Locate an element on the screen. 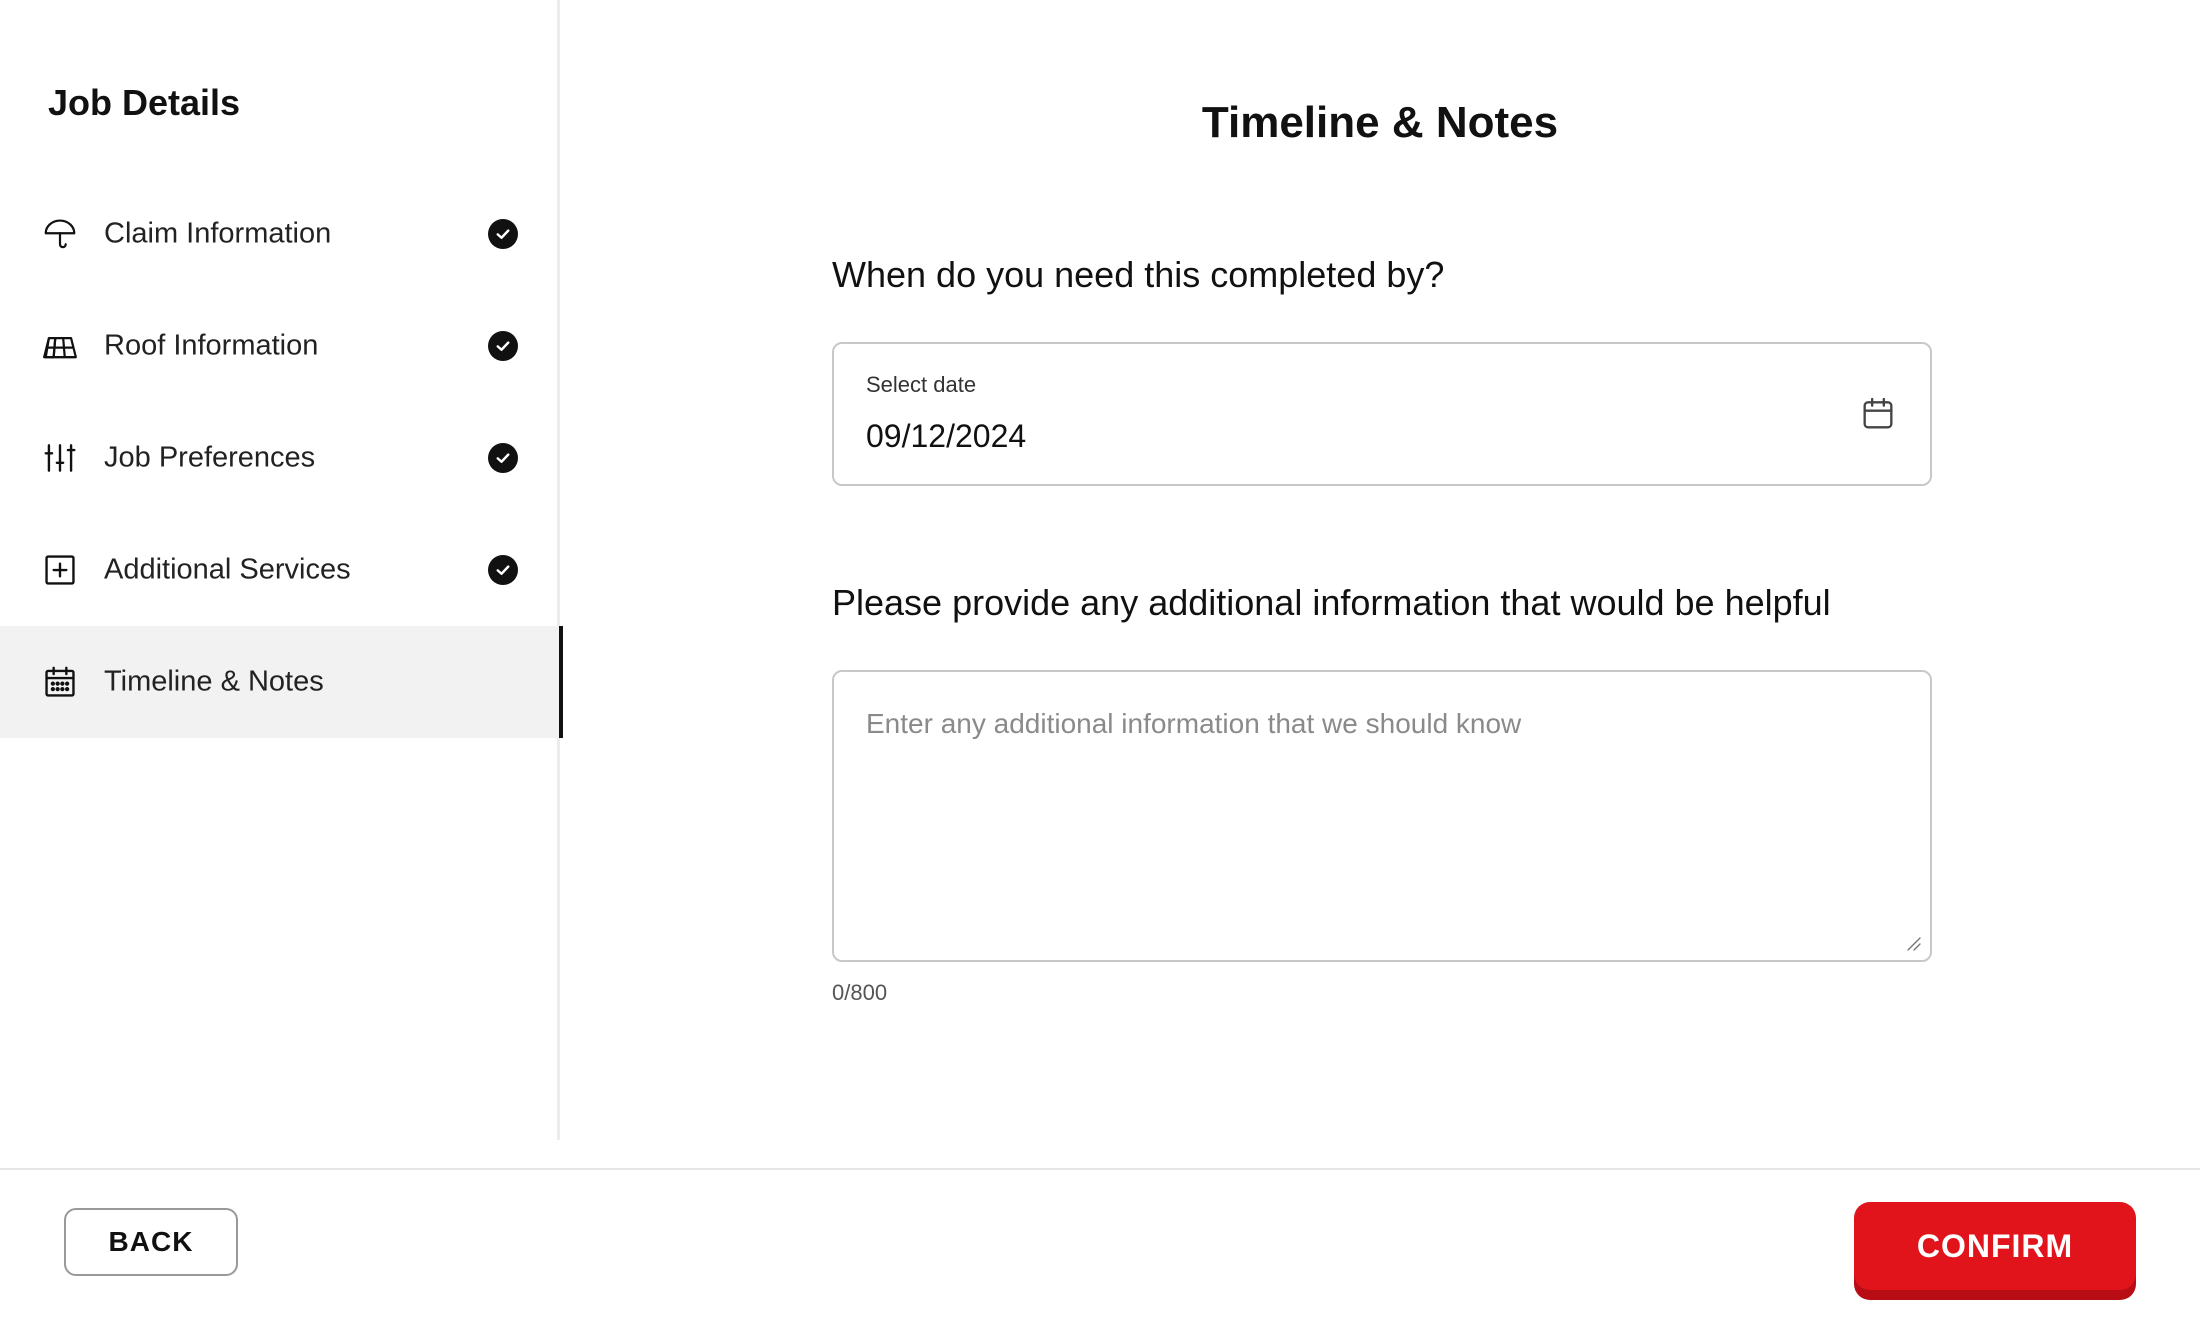 This screenshot has height=1320, width=2200. sidebar-title: Job Details is located at coordinates (144, 102).